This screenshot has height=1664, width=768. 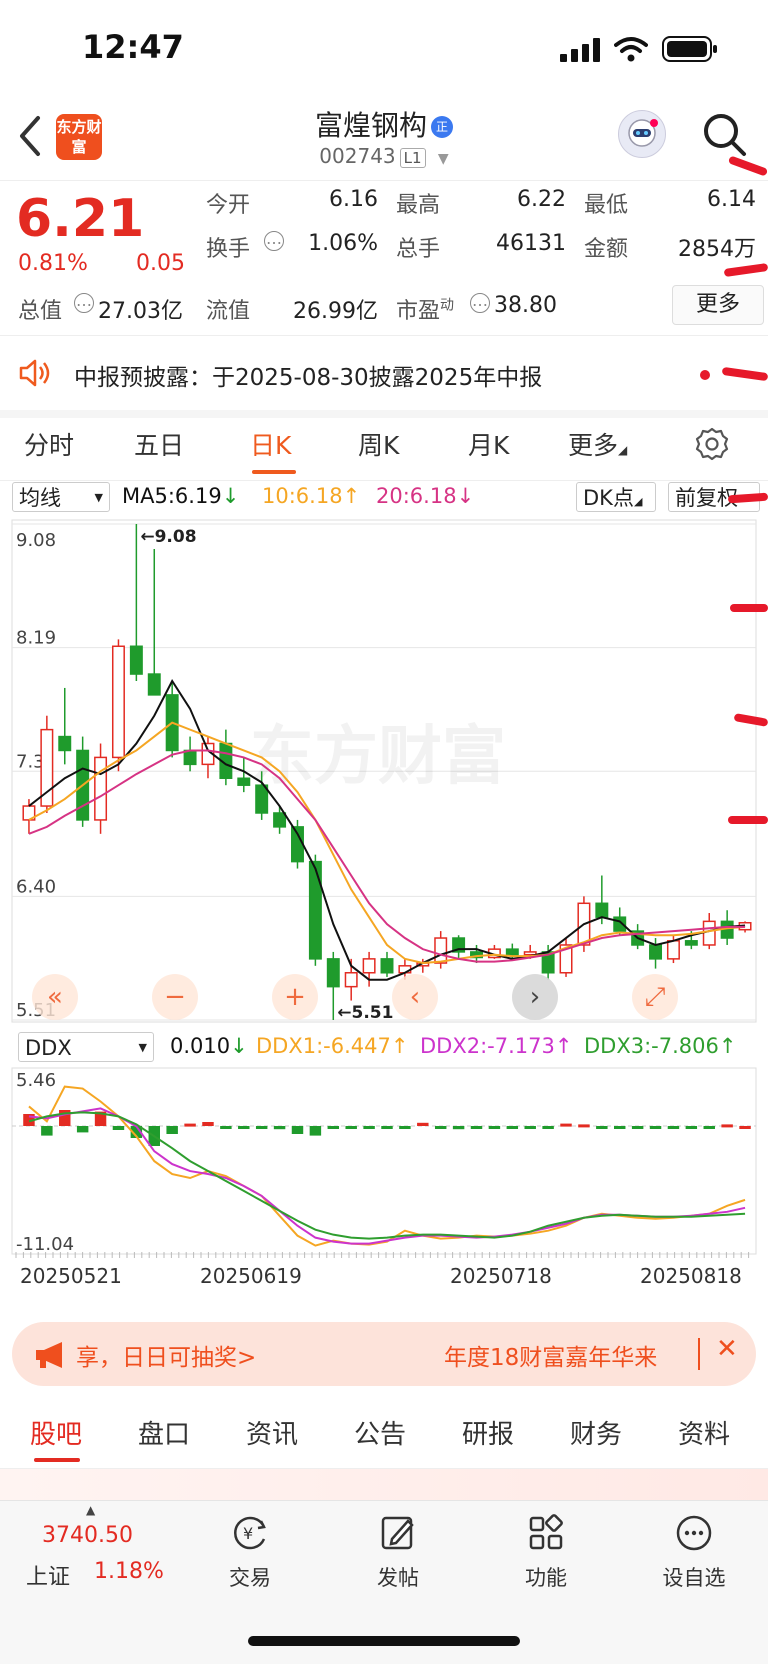 I want to click on date-tick: 20250521, so click(x=71, y=1276).